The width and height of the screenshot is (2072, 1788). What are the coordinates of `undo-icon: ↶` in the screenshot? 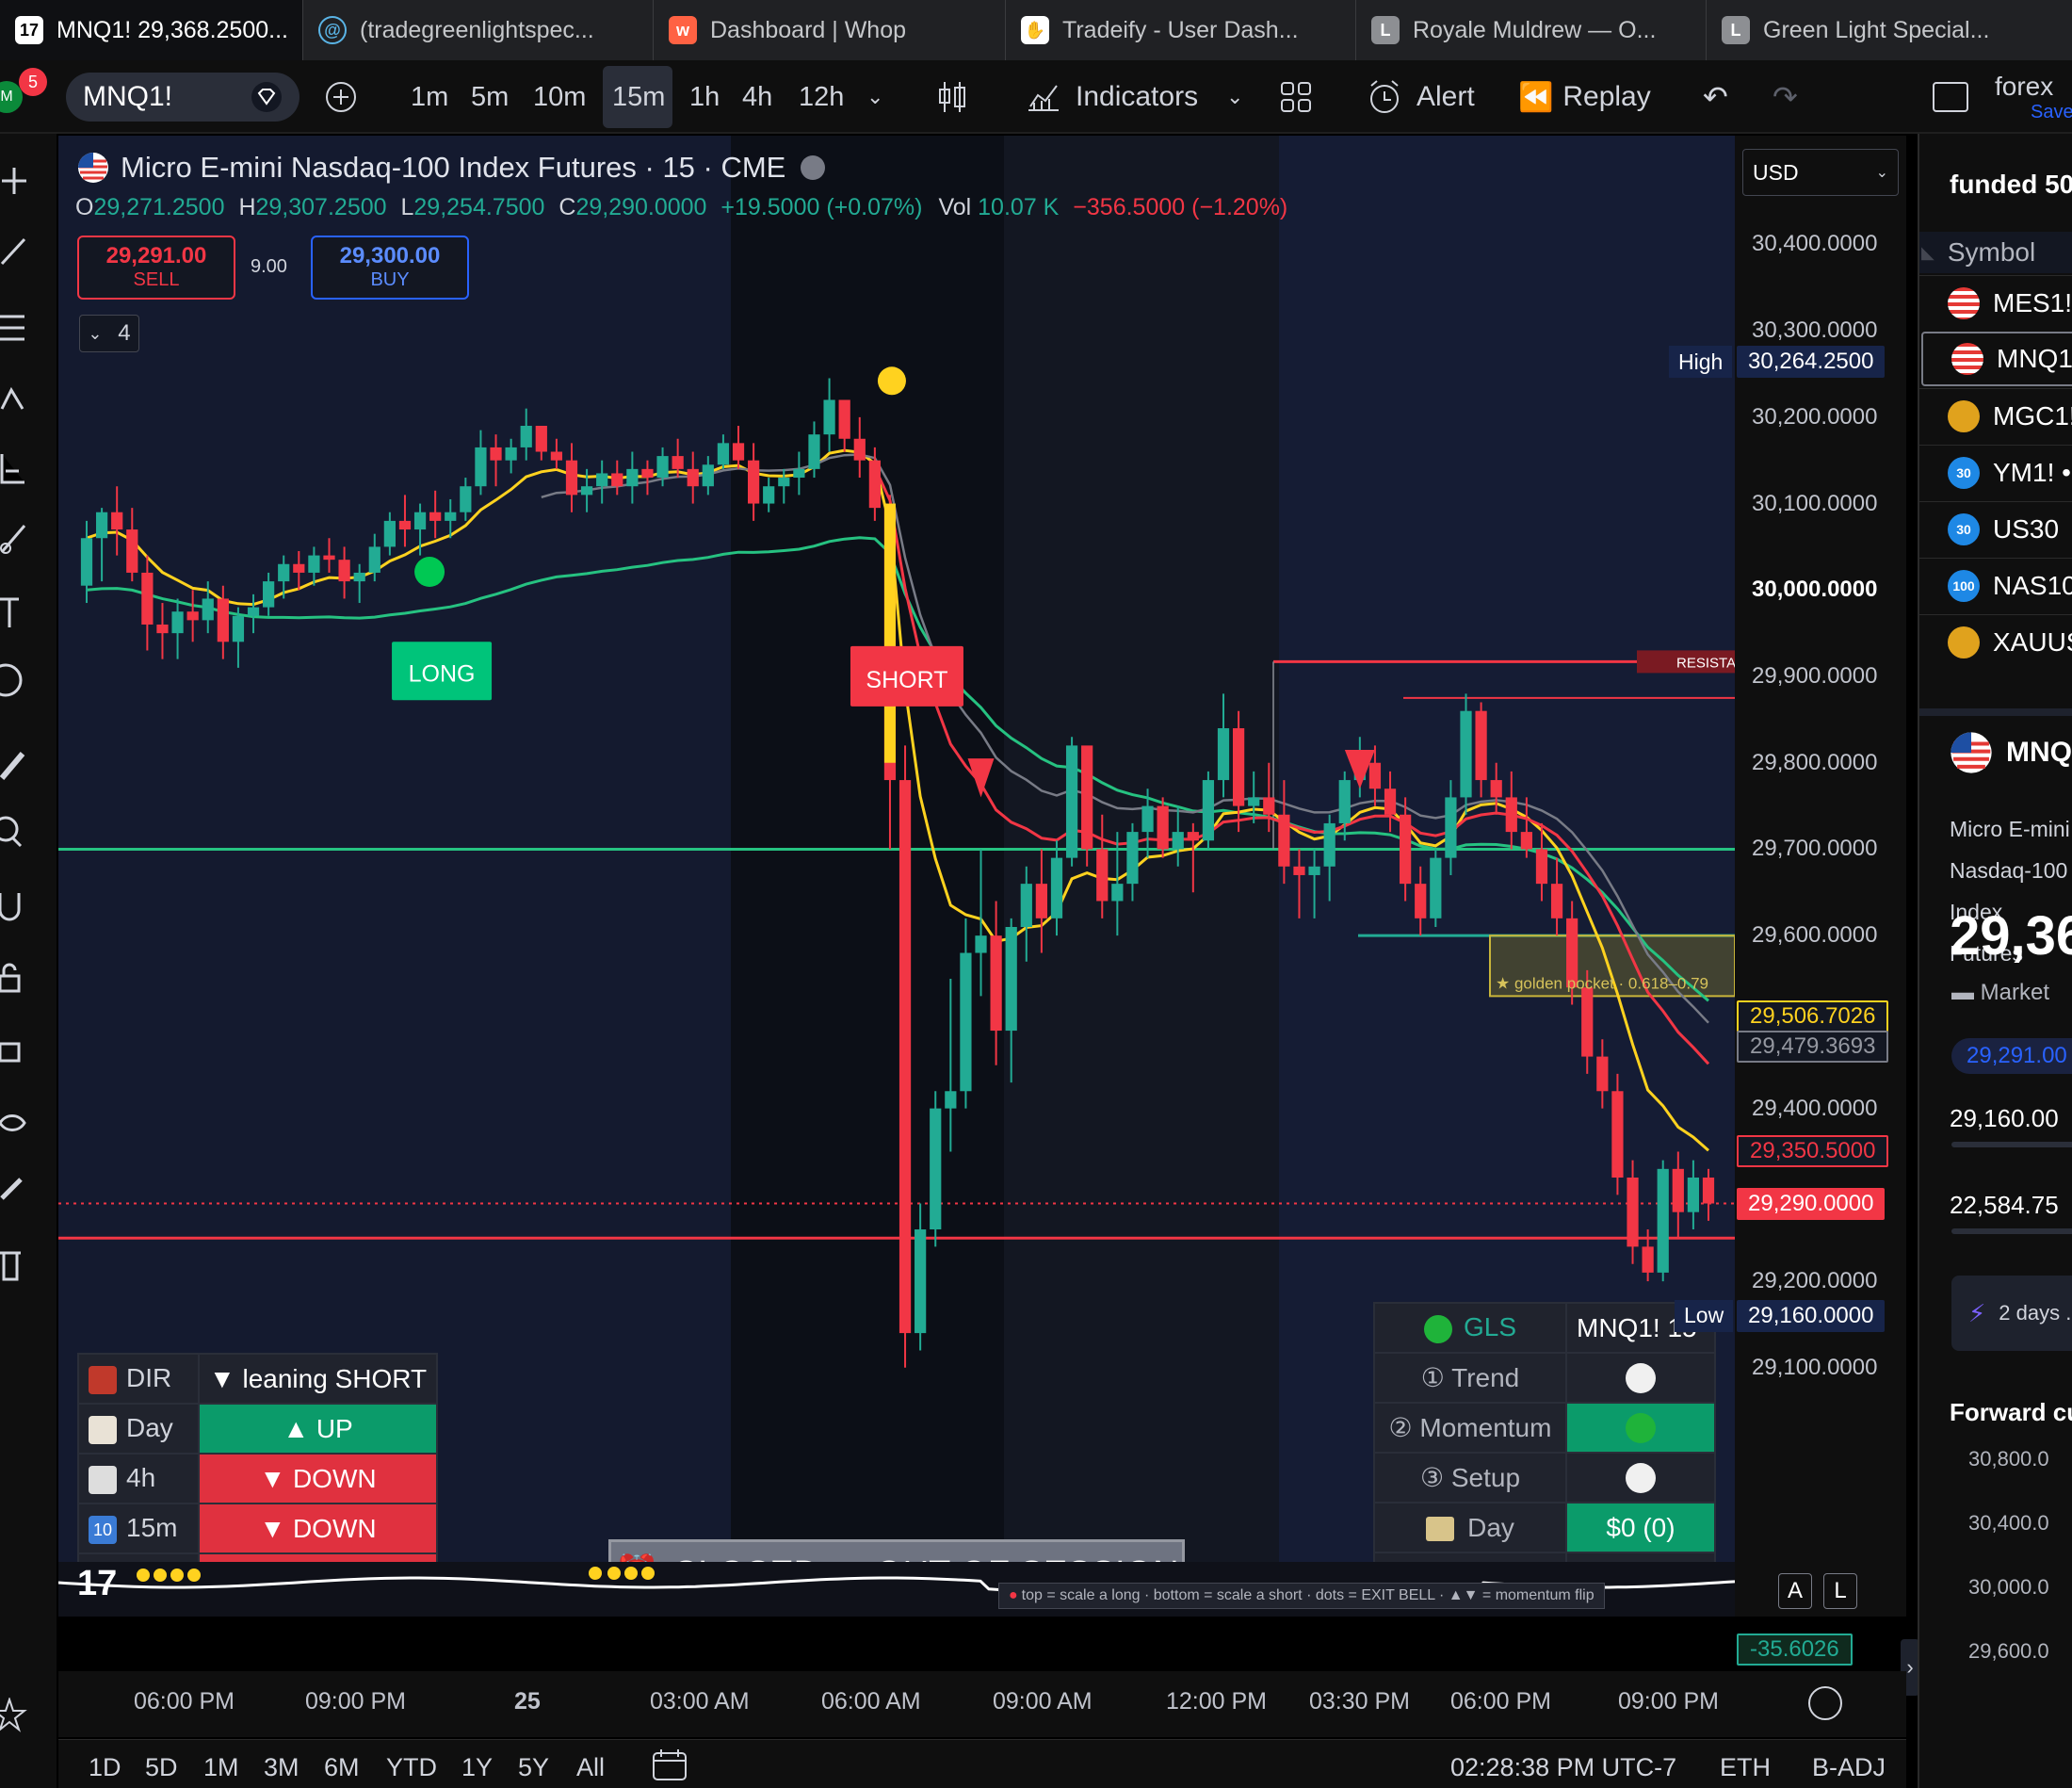 It's located at (1715, 97).